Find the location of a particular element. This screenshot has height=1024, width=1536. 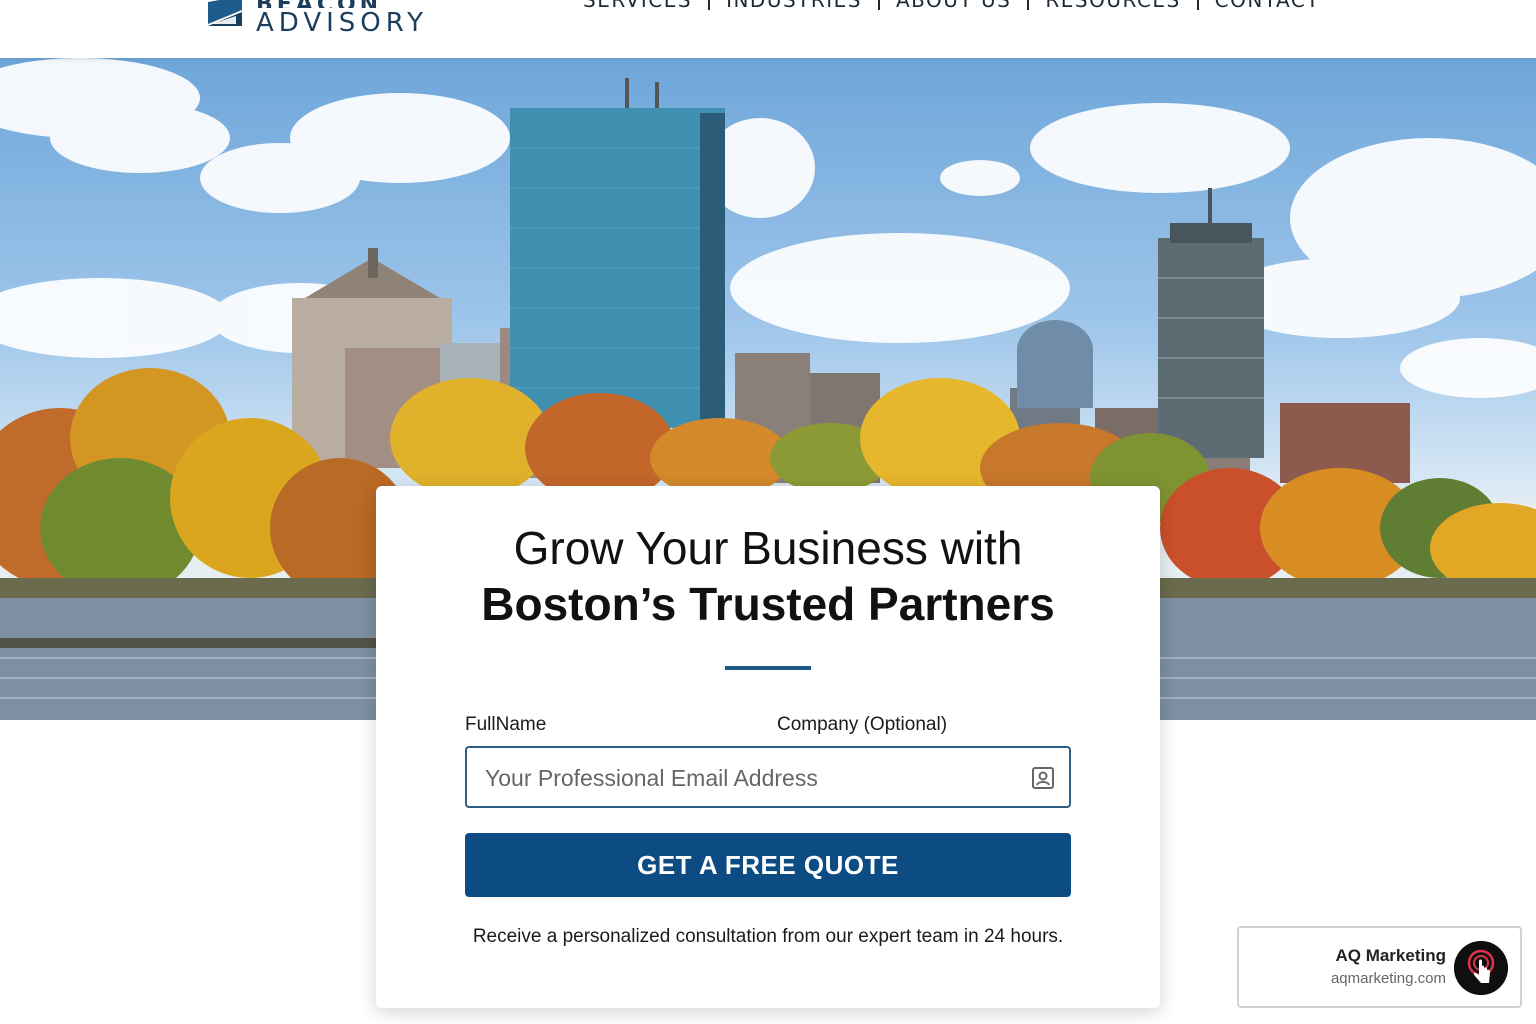

nav-industries: INDUSTRIES is located at coordinates (794, 6).